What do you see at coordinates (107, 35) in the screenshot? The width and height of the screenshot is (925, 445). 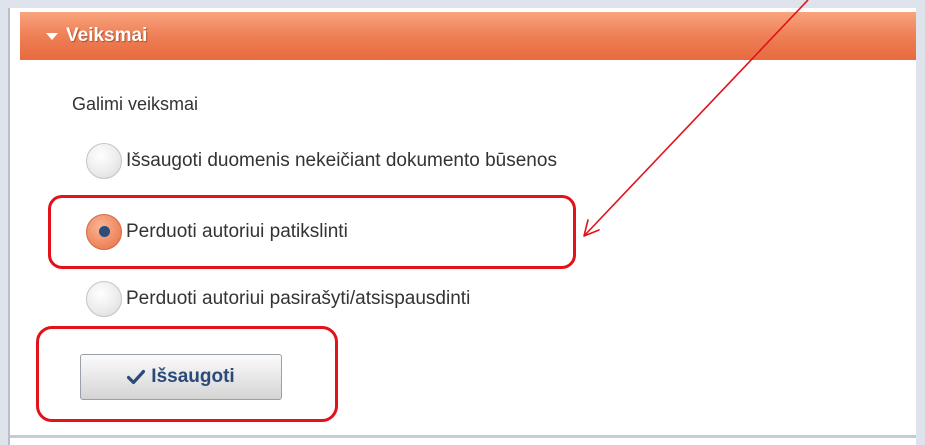 I see `panel-title: Veiksmai` at bounding box center [107, 35].